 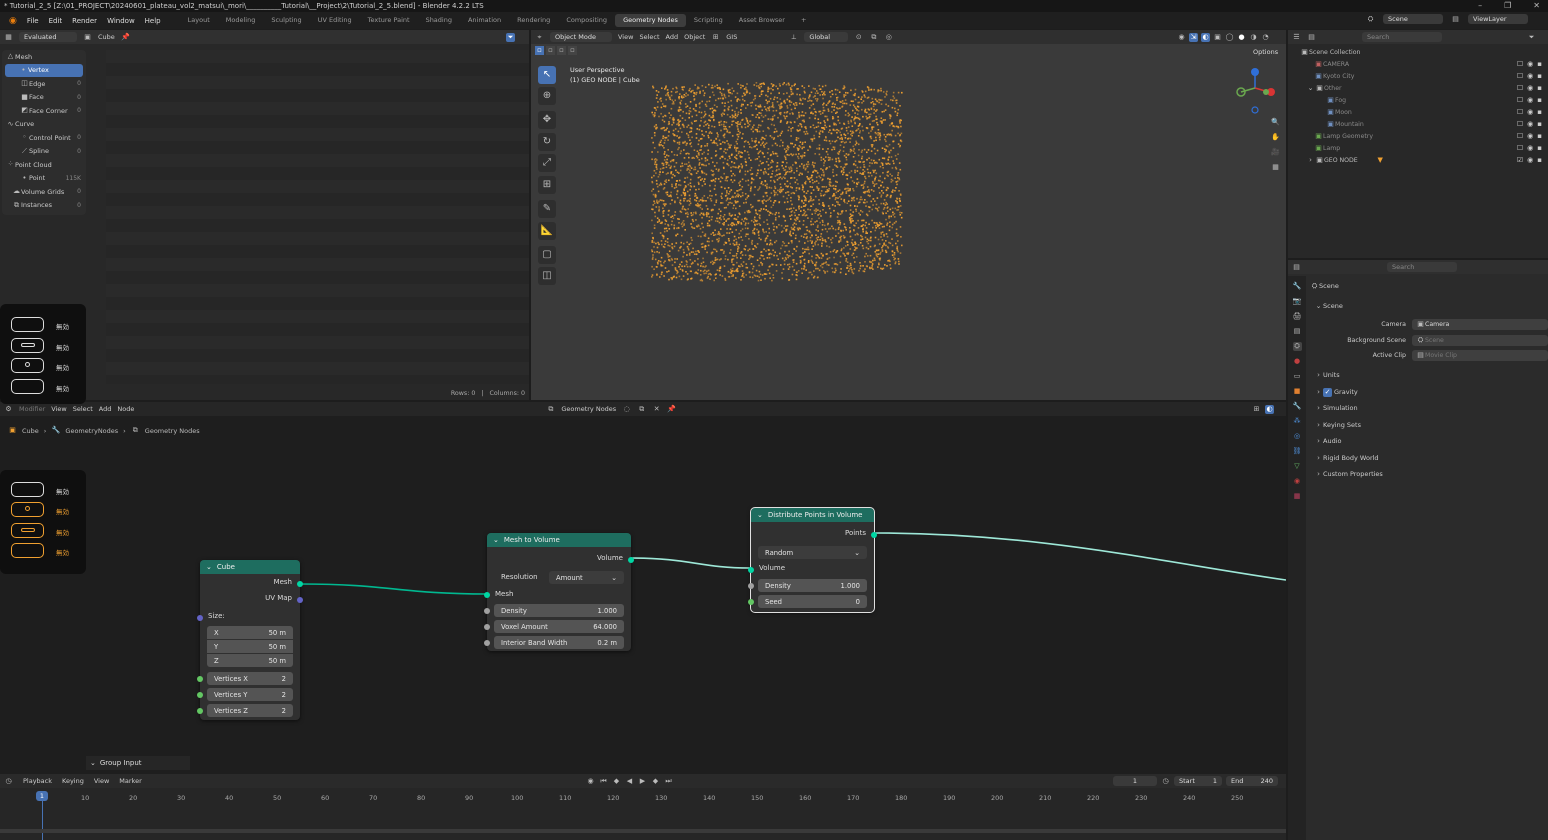 I want to click on output-volume-socket, so click(x=631, y=560).